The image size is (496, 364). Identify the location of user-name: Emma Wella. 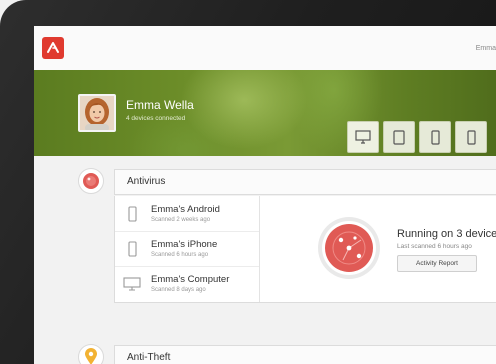
(160, 105).